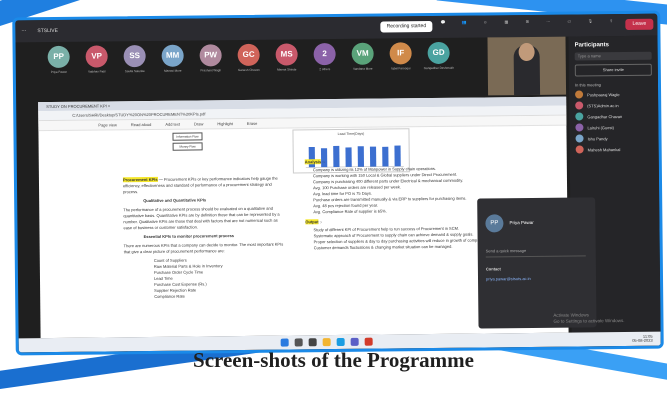 Image resolution: width=667 pixels, height=393 pixels. Describe the element at coordinates (340, 342) in the screenshot. I see `edge-icon` at that location.